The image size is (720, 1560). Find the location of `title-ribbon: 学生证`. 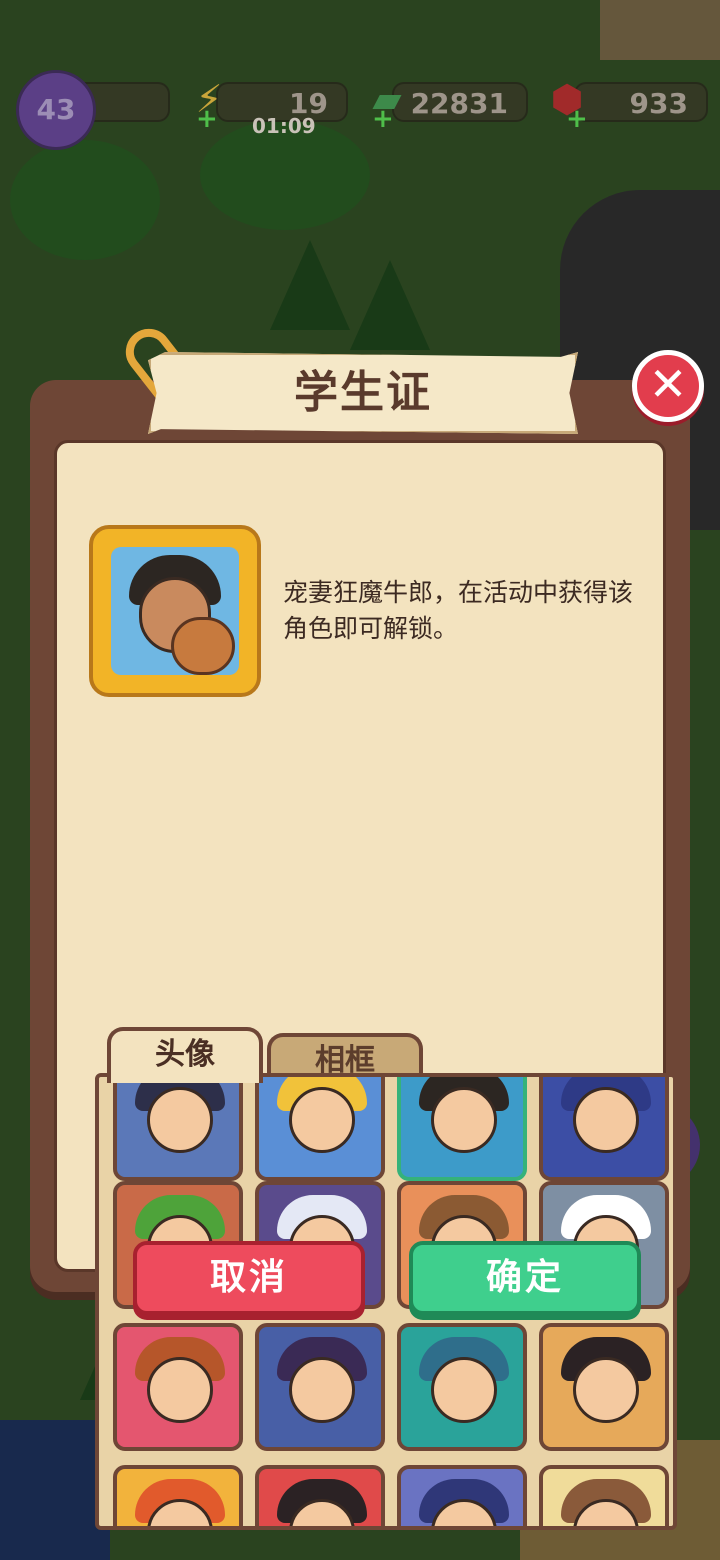

title-ribbon: 学生证 is located at coordinates (363, 393).